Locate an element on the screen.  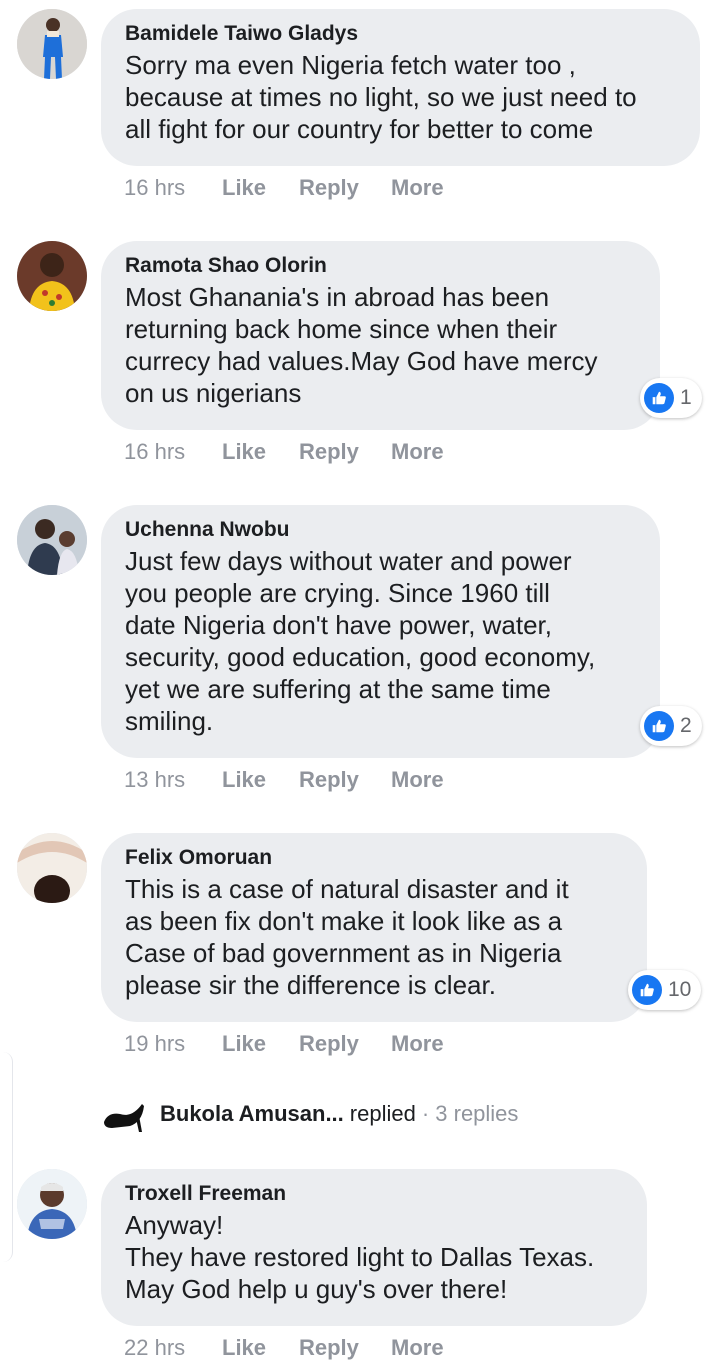
reaction-count: 1 is located at coordinates (671, 398).